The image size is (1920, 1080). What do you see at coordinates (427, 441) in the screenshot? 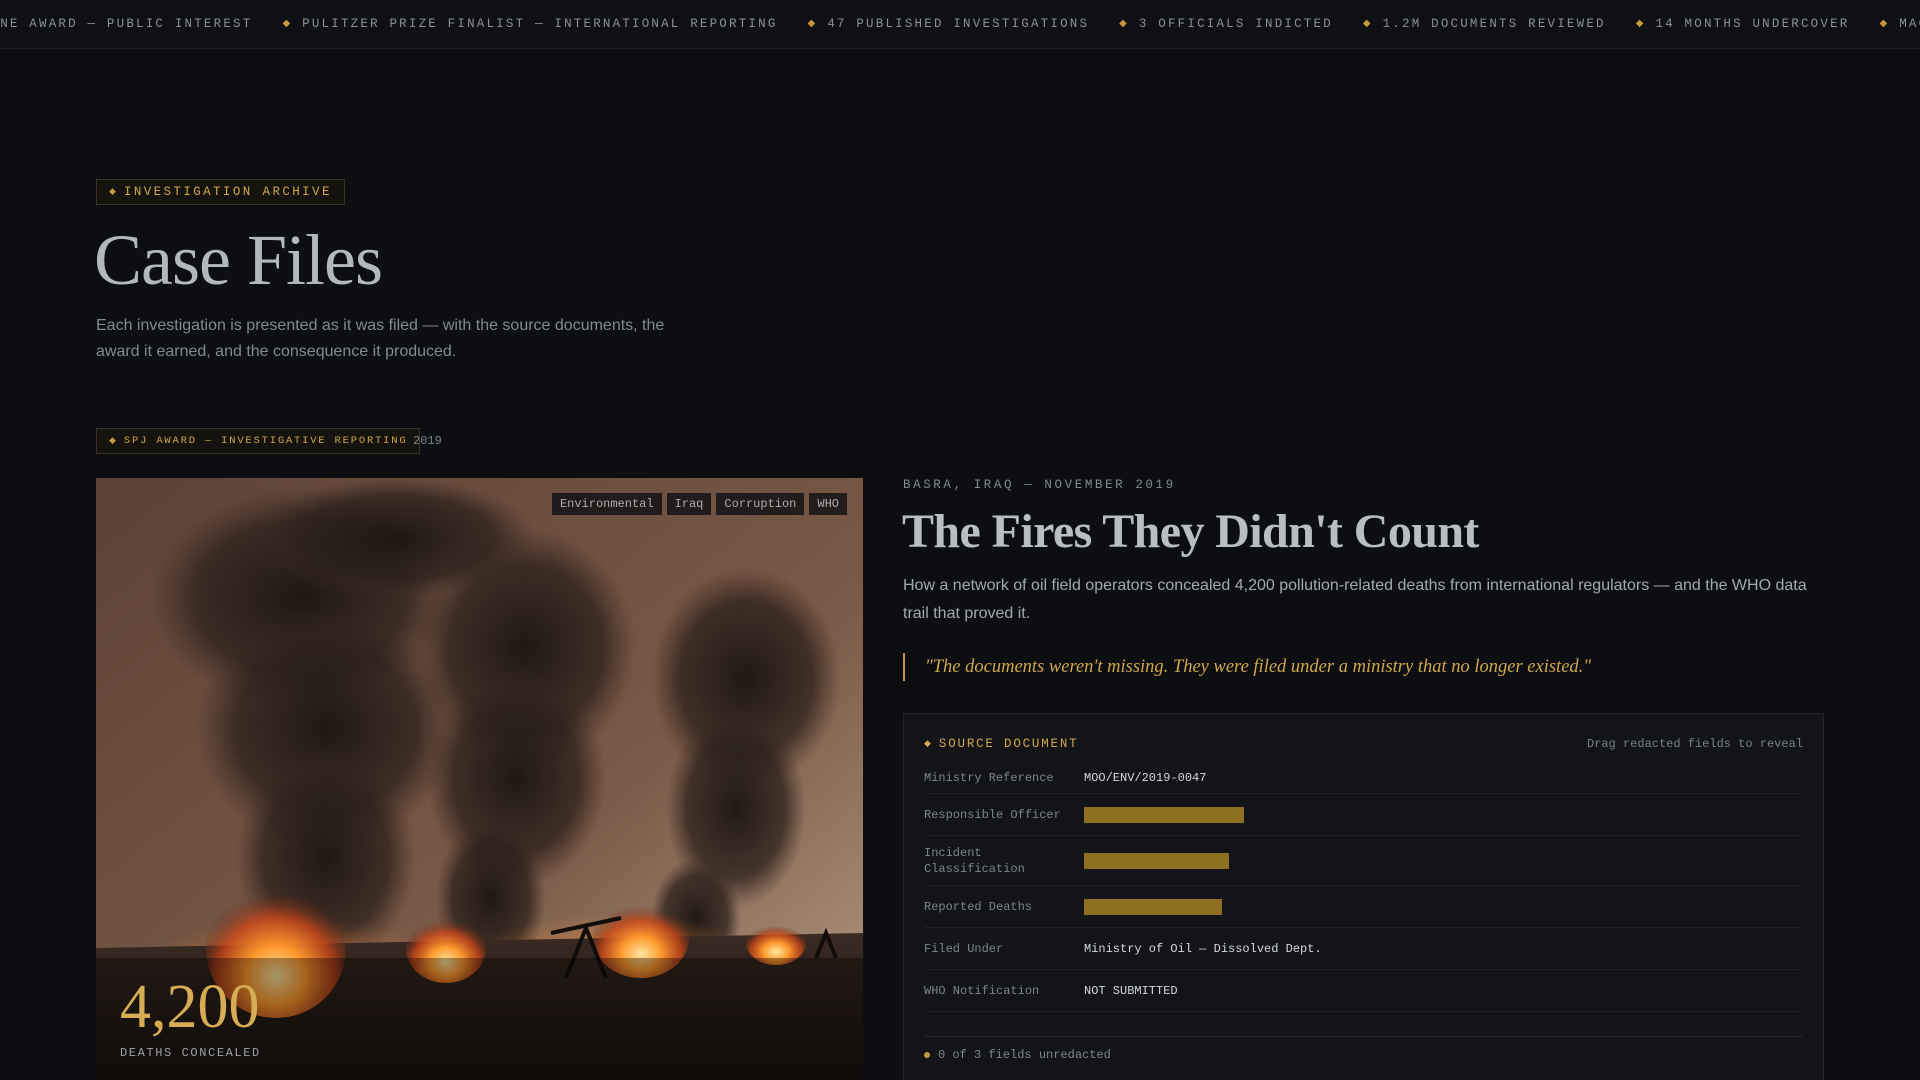
I see `award-year: 2019` at bounding box center [427, 441].